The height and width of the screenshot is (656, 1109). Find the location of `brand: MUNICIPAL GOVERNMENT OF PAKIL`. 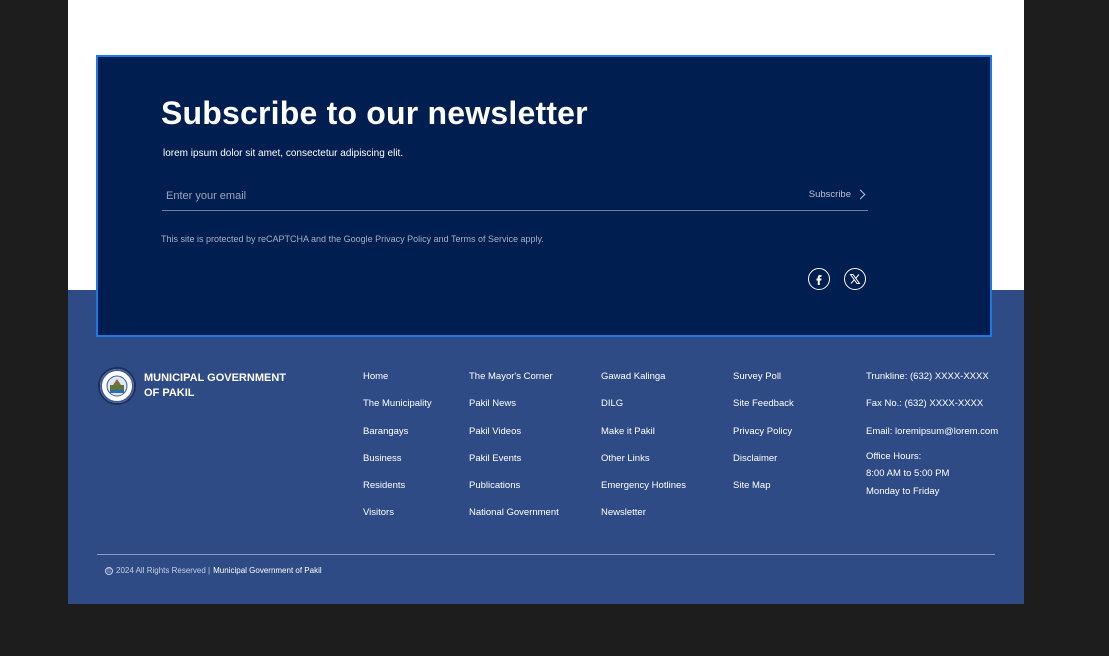

brand: MUNICIPAL GOVERNMENT OF PAKIL is located at coordinates (192, 386).